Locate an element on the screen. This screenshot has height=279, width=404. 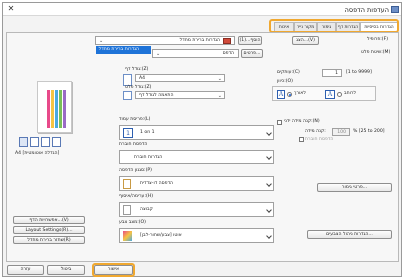
copies-input: 1 is located at coordinates (332, 73).